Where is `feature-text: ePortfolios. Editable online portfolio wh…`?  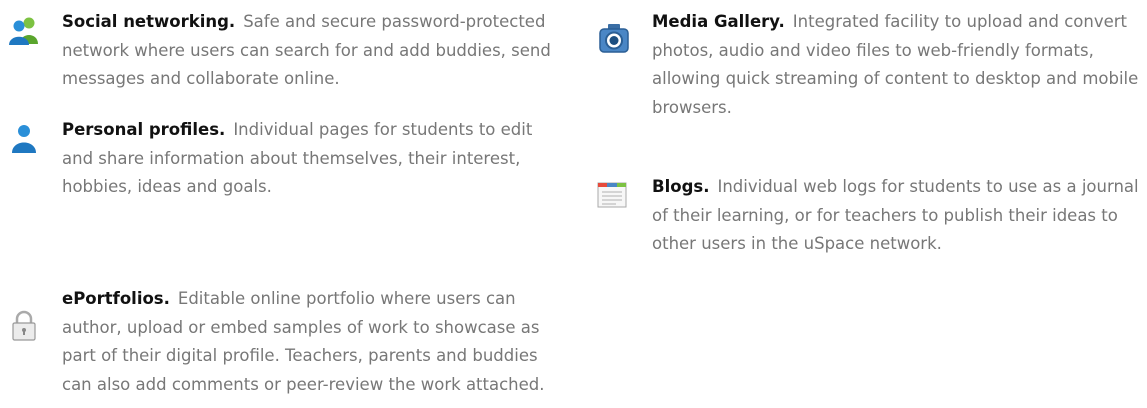
feature-text: ePortfolios. Editable online portfolio wh… is located at coordinates (311, 342).